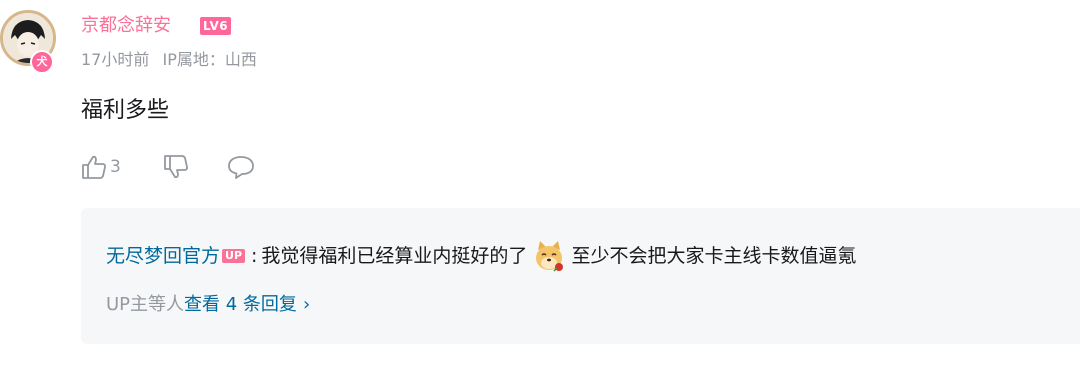  I want to click on more-replies: UP主等人查看 4 条回复 ›, so click(208, 305).